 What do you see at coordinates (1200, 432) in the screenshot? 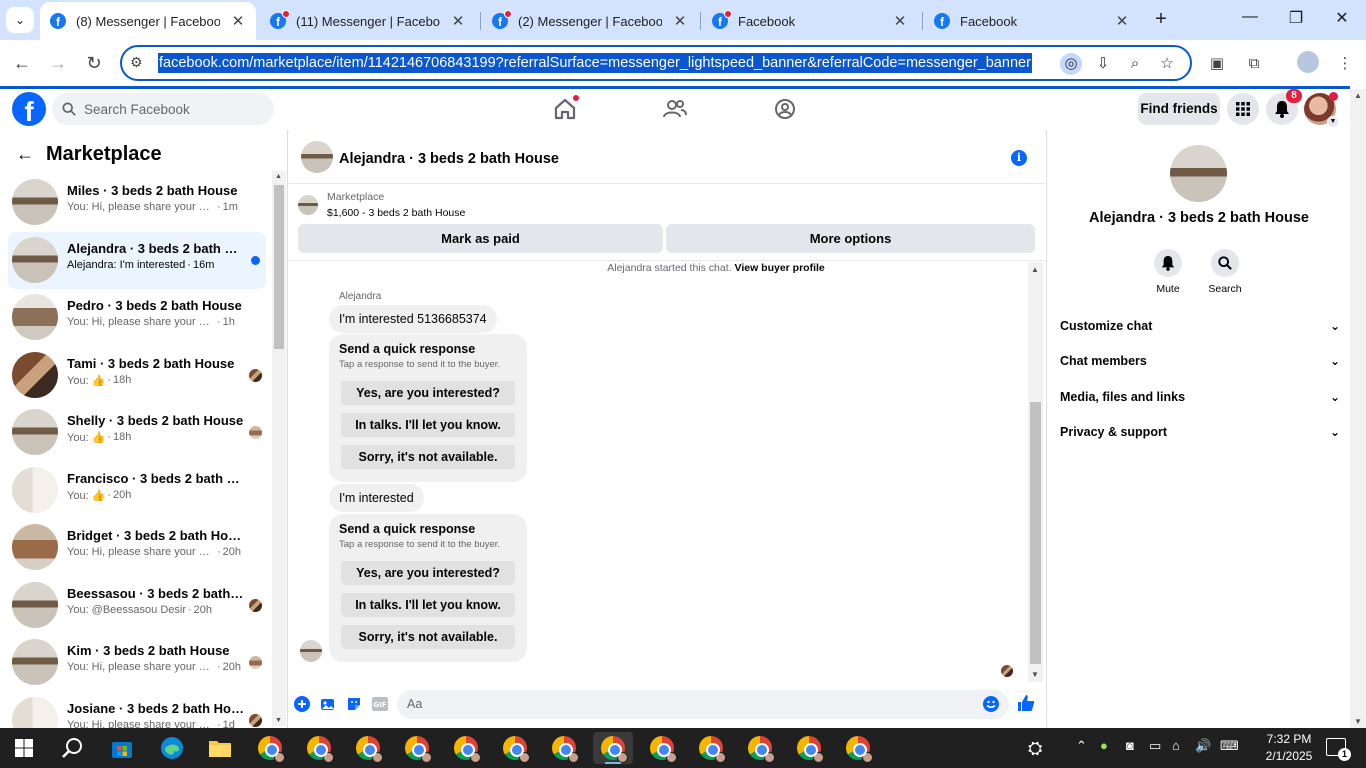
I see `privacy-support-section: Privacy & support ⌄` at bounding box center [1200, 432].